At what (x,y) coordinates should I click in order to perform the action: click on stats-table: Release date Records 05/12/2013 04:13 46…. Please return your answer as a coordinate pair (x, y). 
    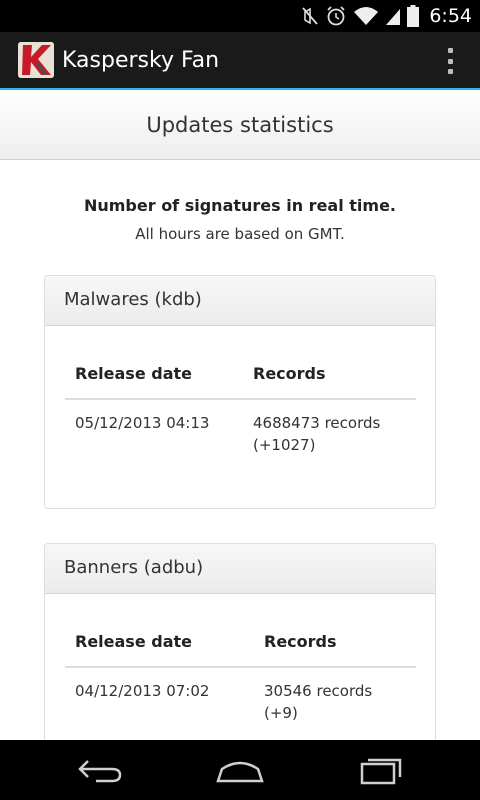
    Looking at the image, I should click on (240, 410).